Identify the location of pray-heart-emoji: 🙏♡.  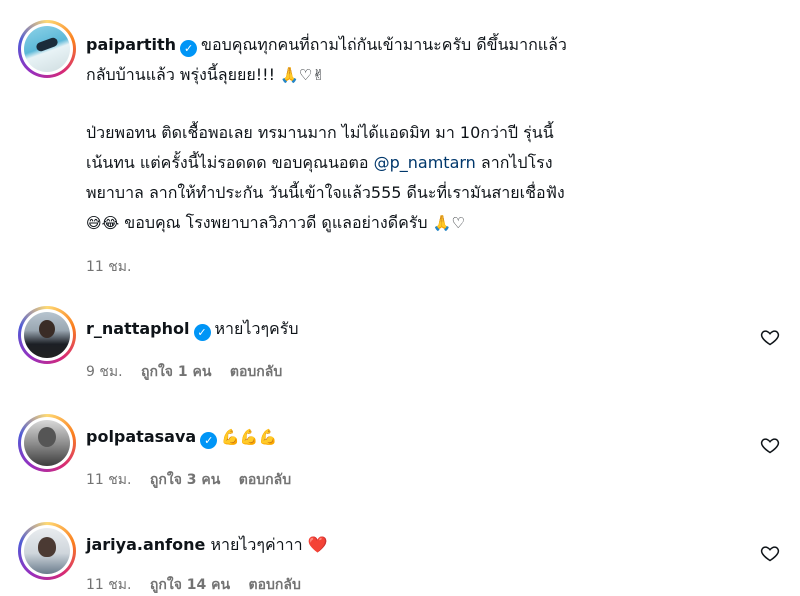
(448, 223).